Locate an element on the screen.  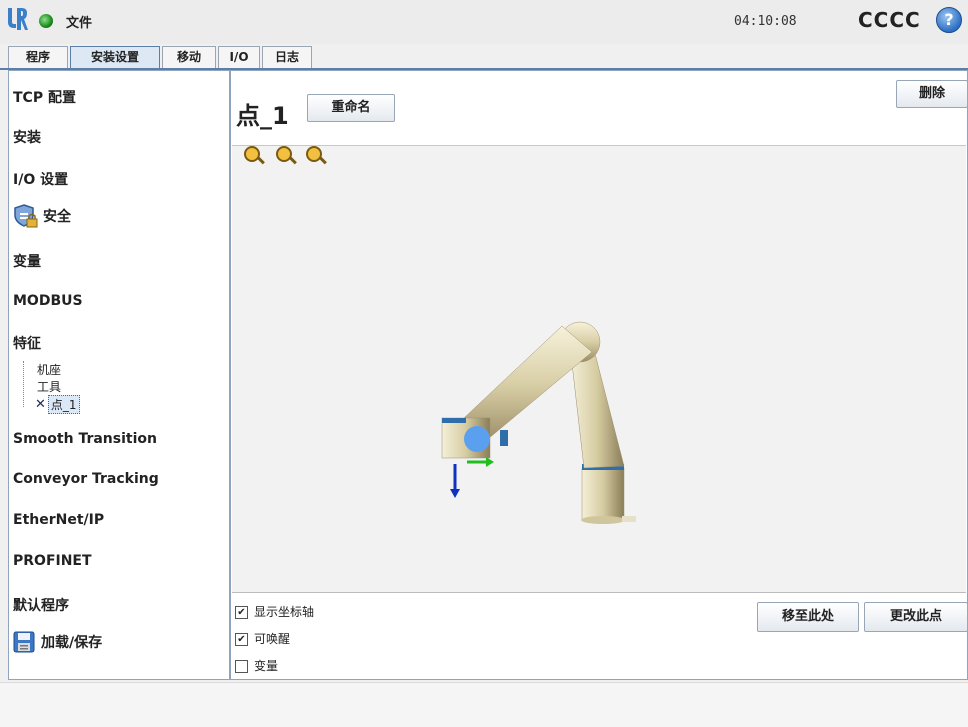
wakeable-checkbox: ✔ 可唤醒 is located at coordinates (262, 638).